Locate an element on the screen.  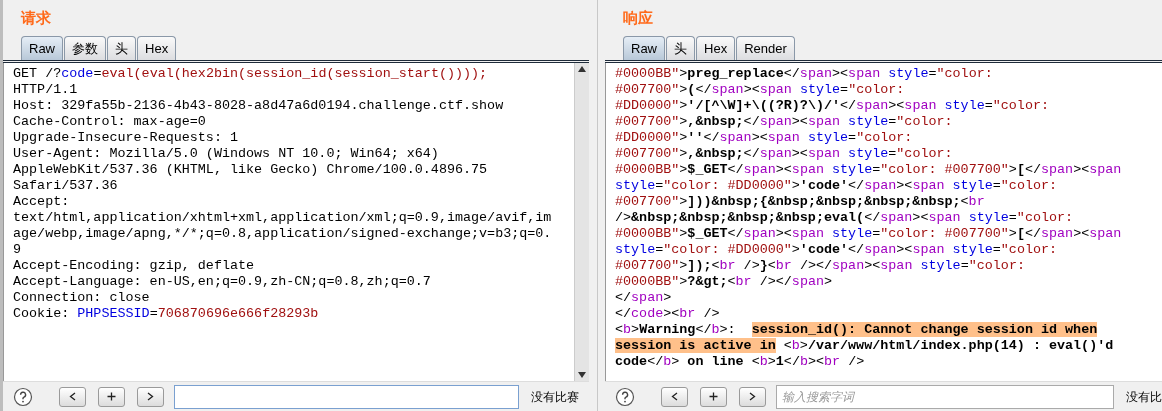
match-status: 没有比赛 is located at coordinates (555, 397).